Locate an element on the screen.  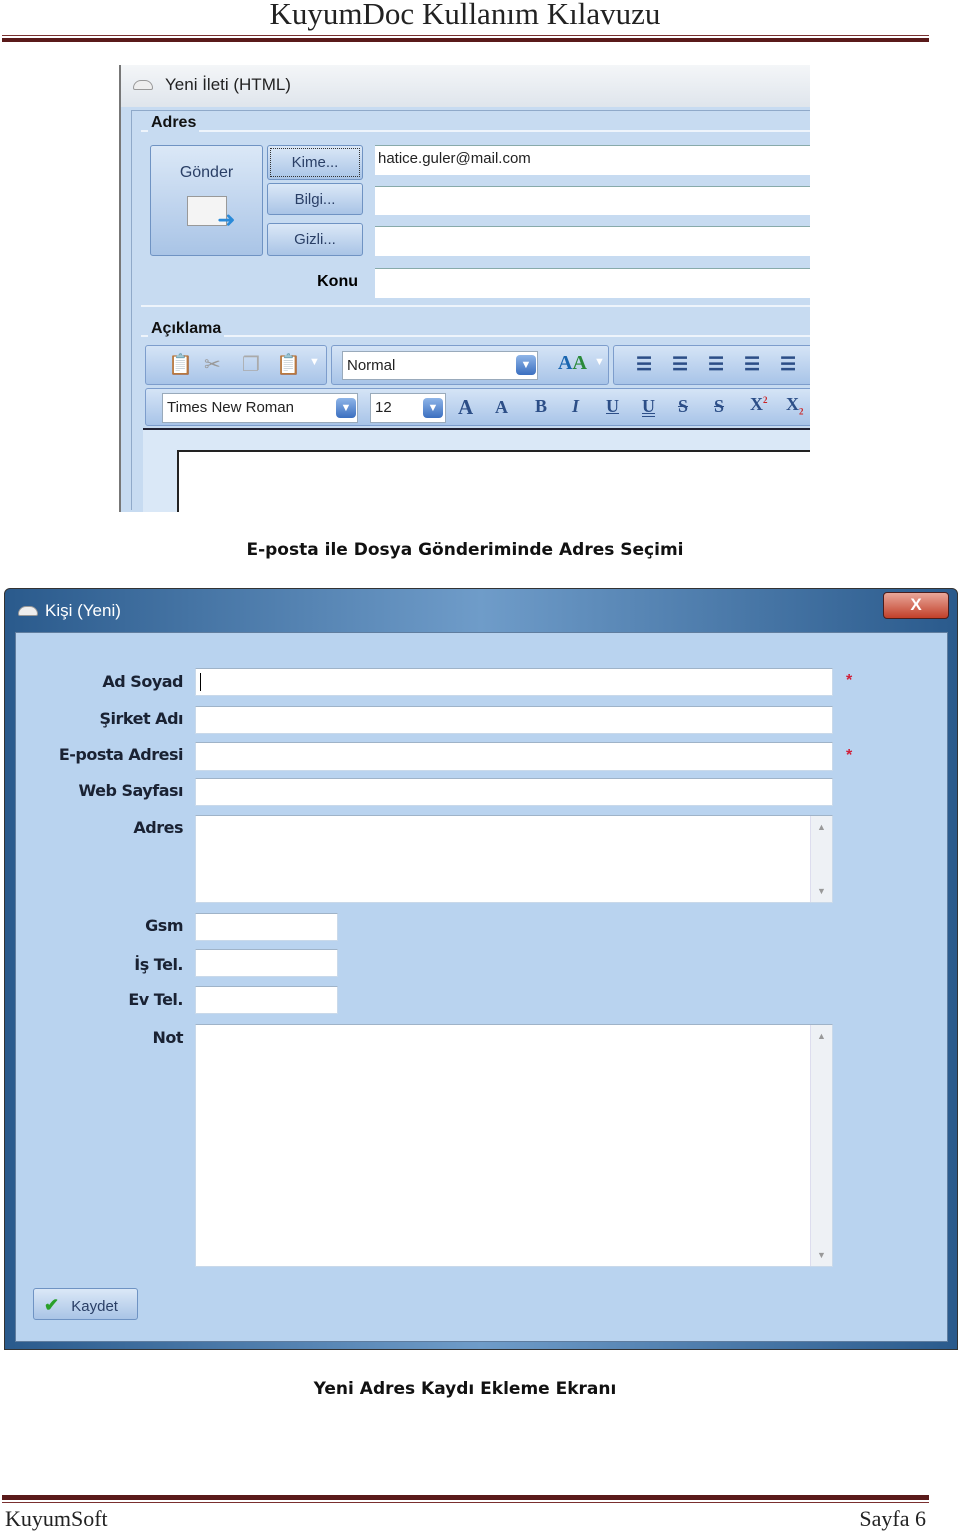
web-label: Web Sayfası is located at coordinates (131, 790).